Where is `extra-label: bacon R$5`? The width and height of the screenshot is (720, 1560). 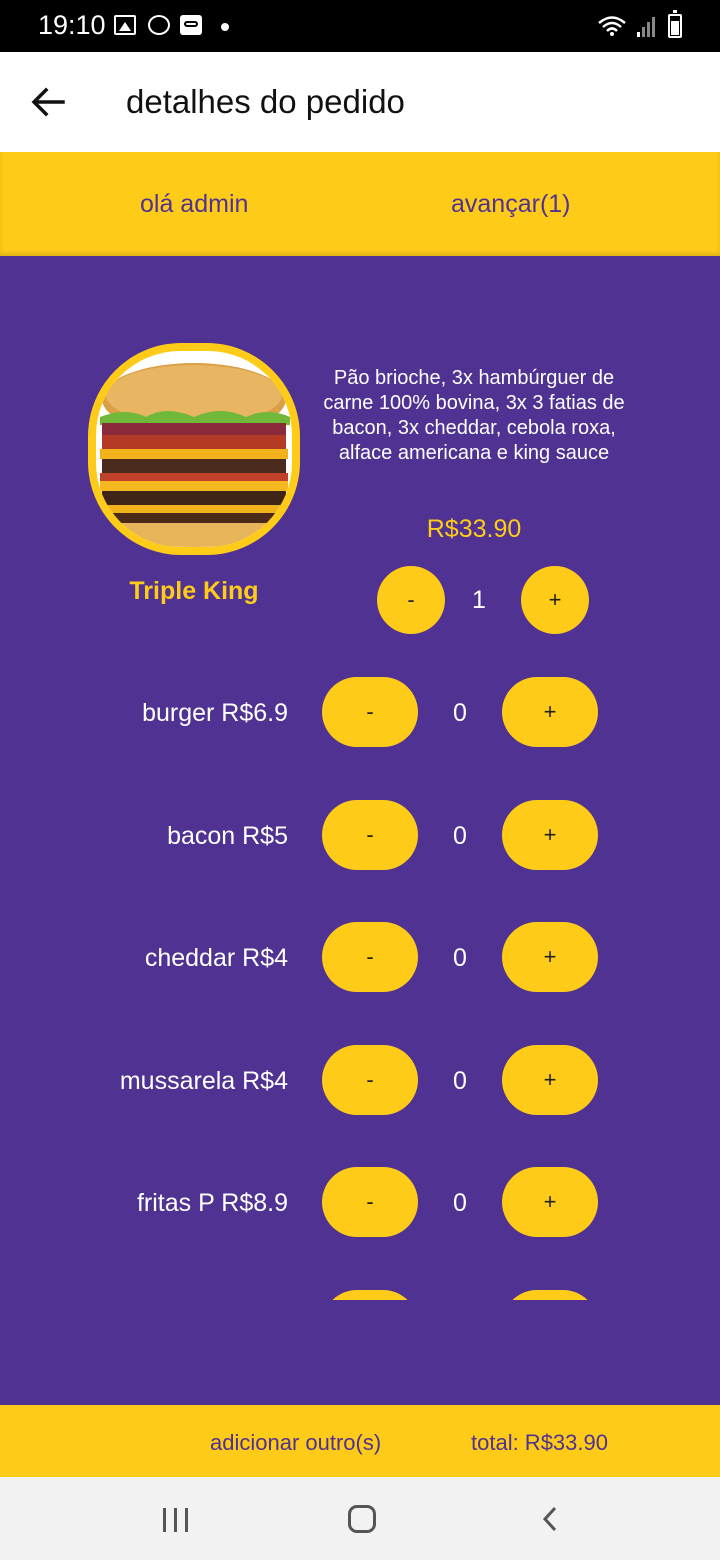 extra-label: bacon R$5 is located at coordinates (227, 836).